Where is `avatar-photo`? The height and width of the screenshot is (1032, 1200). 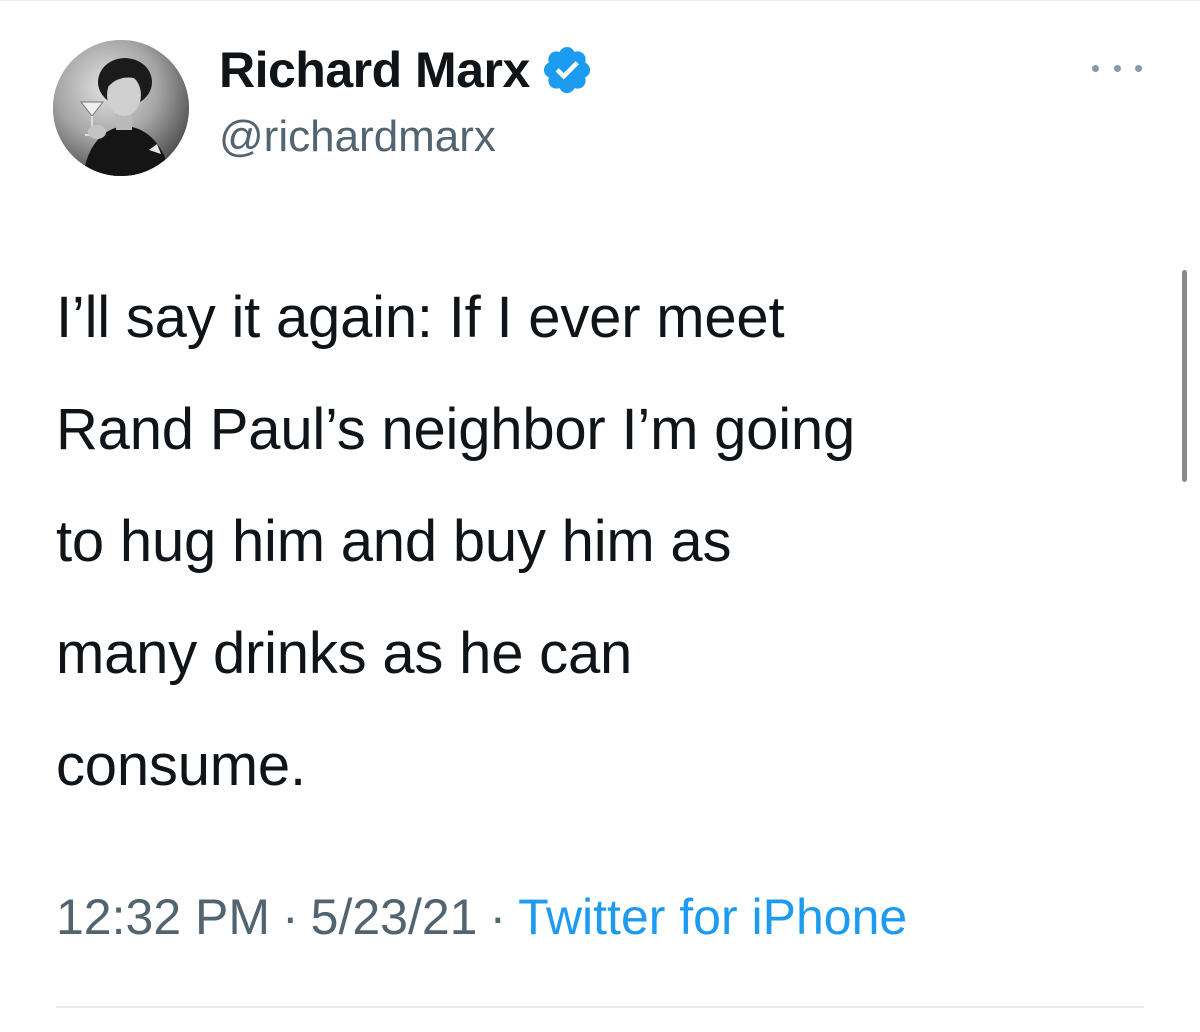
avatar-photo is located at coordinates (121, 108).